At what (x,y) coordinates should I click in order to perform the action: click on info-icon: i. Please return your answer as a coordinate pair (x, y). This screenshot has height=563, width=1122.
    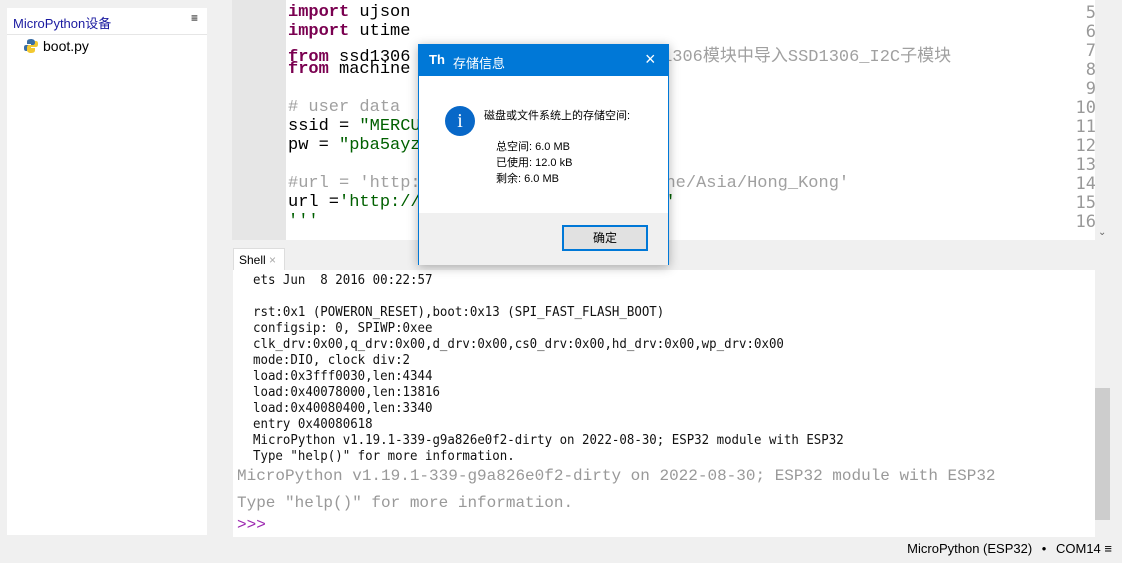
    Looking at the image, I should click on (460, 121).